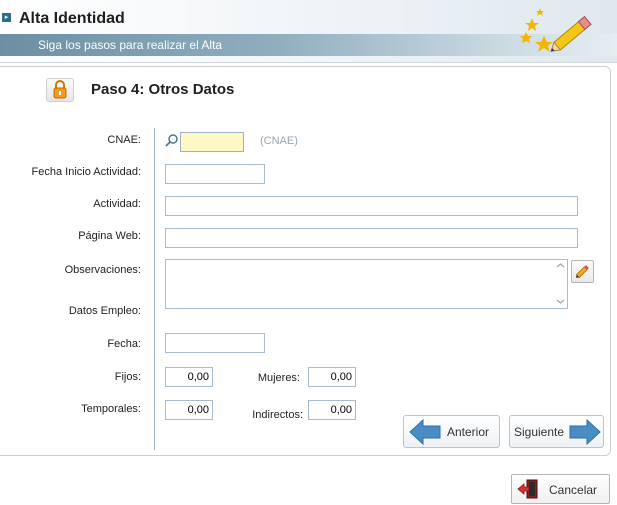  What do you see at coordinates (111, 409) in the screenshot?
I see `temporales-label: Temporales:` at bounding box center [111, 409].